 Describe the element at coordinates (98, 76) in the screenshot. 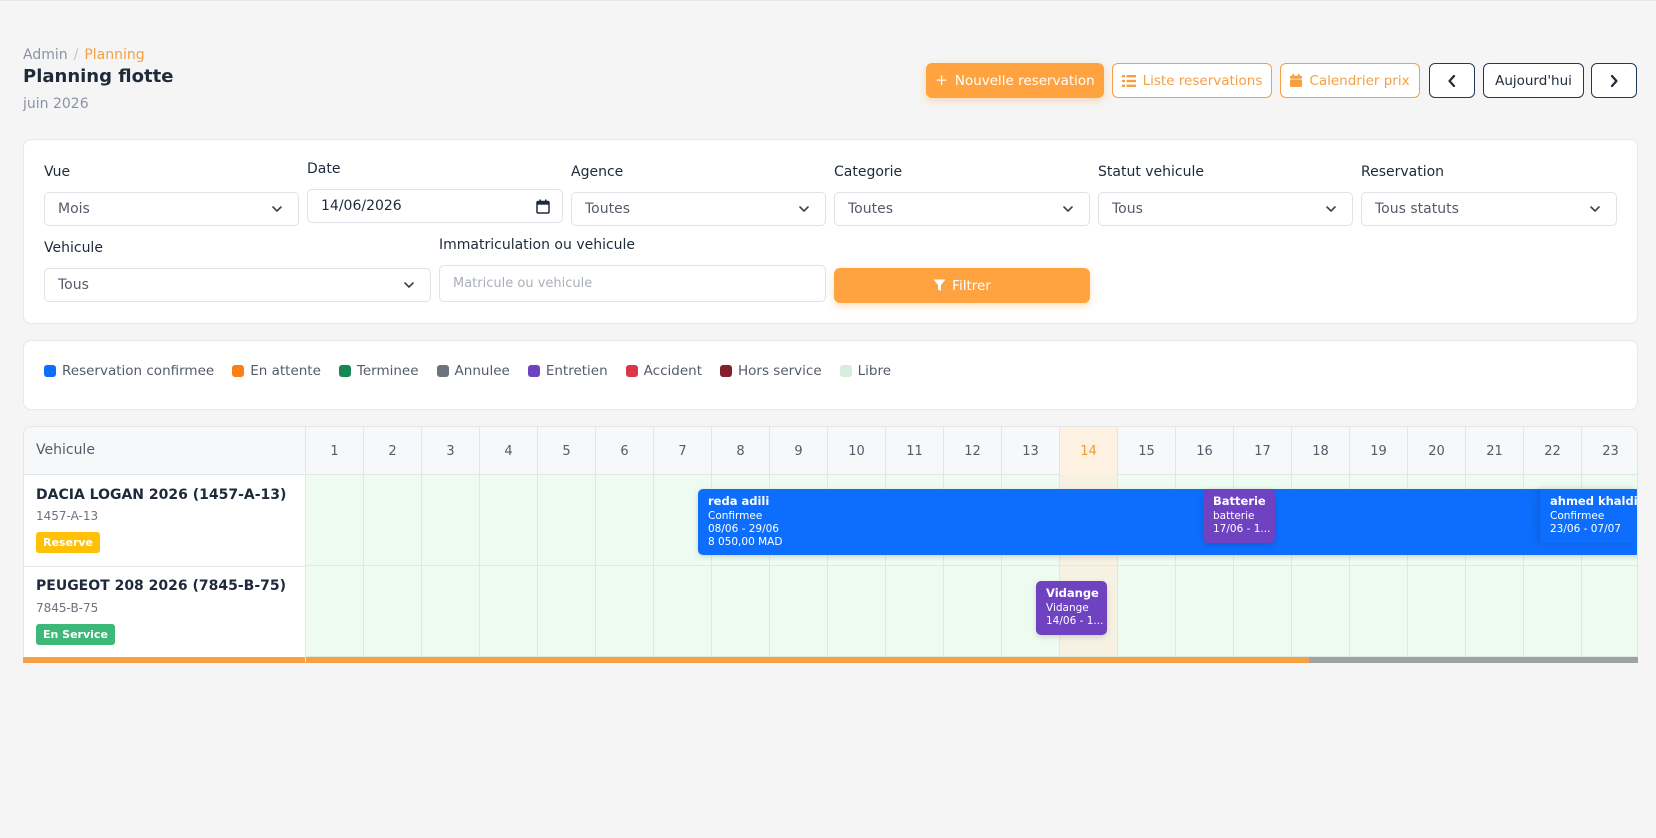

I see `page-title: Planning flotte` at that location.